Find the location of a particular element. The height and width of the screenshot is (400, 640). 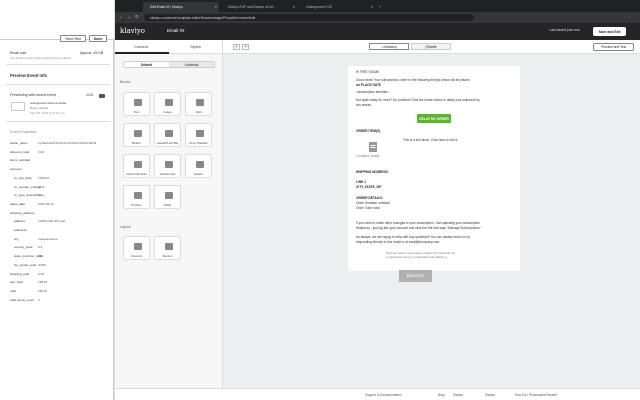

greeting: Hi FIRST NAME is located at coordinates (367, 72).